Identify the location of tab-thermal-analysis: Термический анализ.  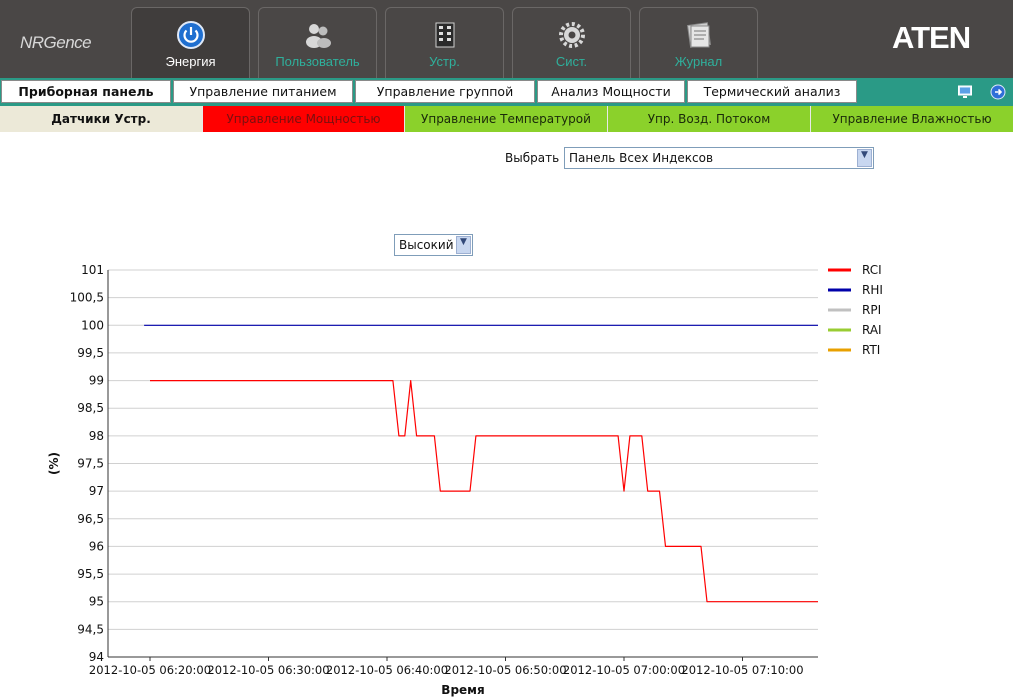
(772, 91).